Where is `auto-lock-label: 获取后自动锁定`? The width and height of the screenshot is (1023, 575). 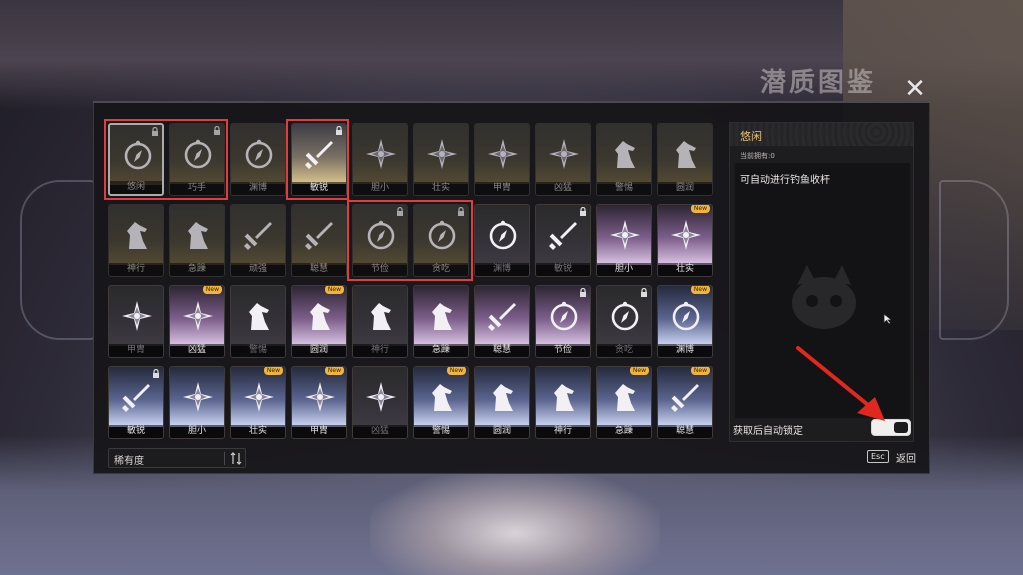
auto-lock-label: 获取后自动锁定 is located at coordinates (768, 431).